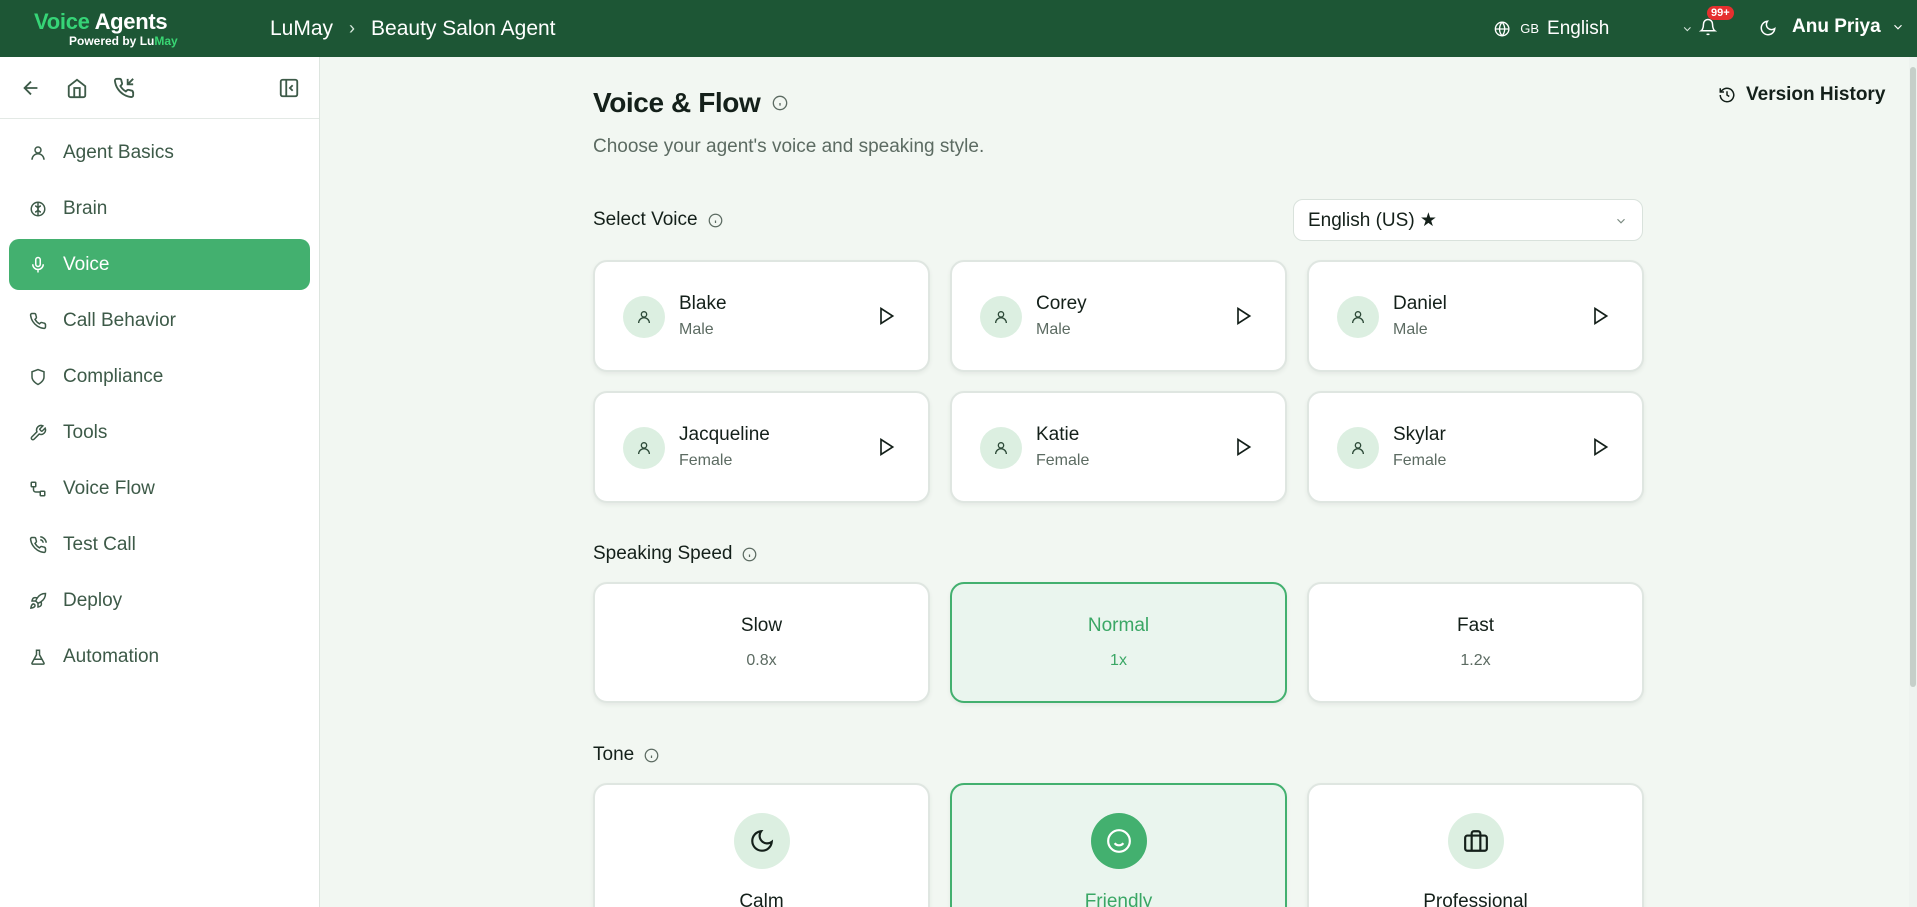 Image resolution: width=1917 pixels, height=907 pixels. Describe the element at coordinates (1118, 660) in the screenshot. I see `speed-value: 1x` at that location.